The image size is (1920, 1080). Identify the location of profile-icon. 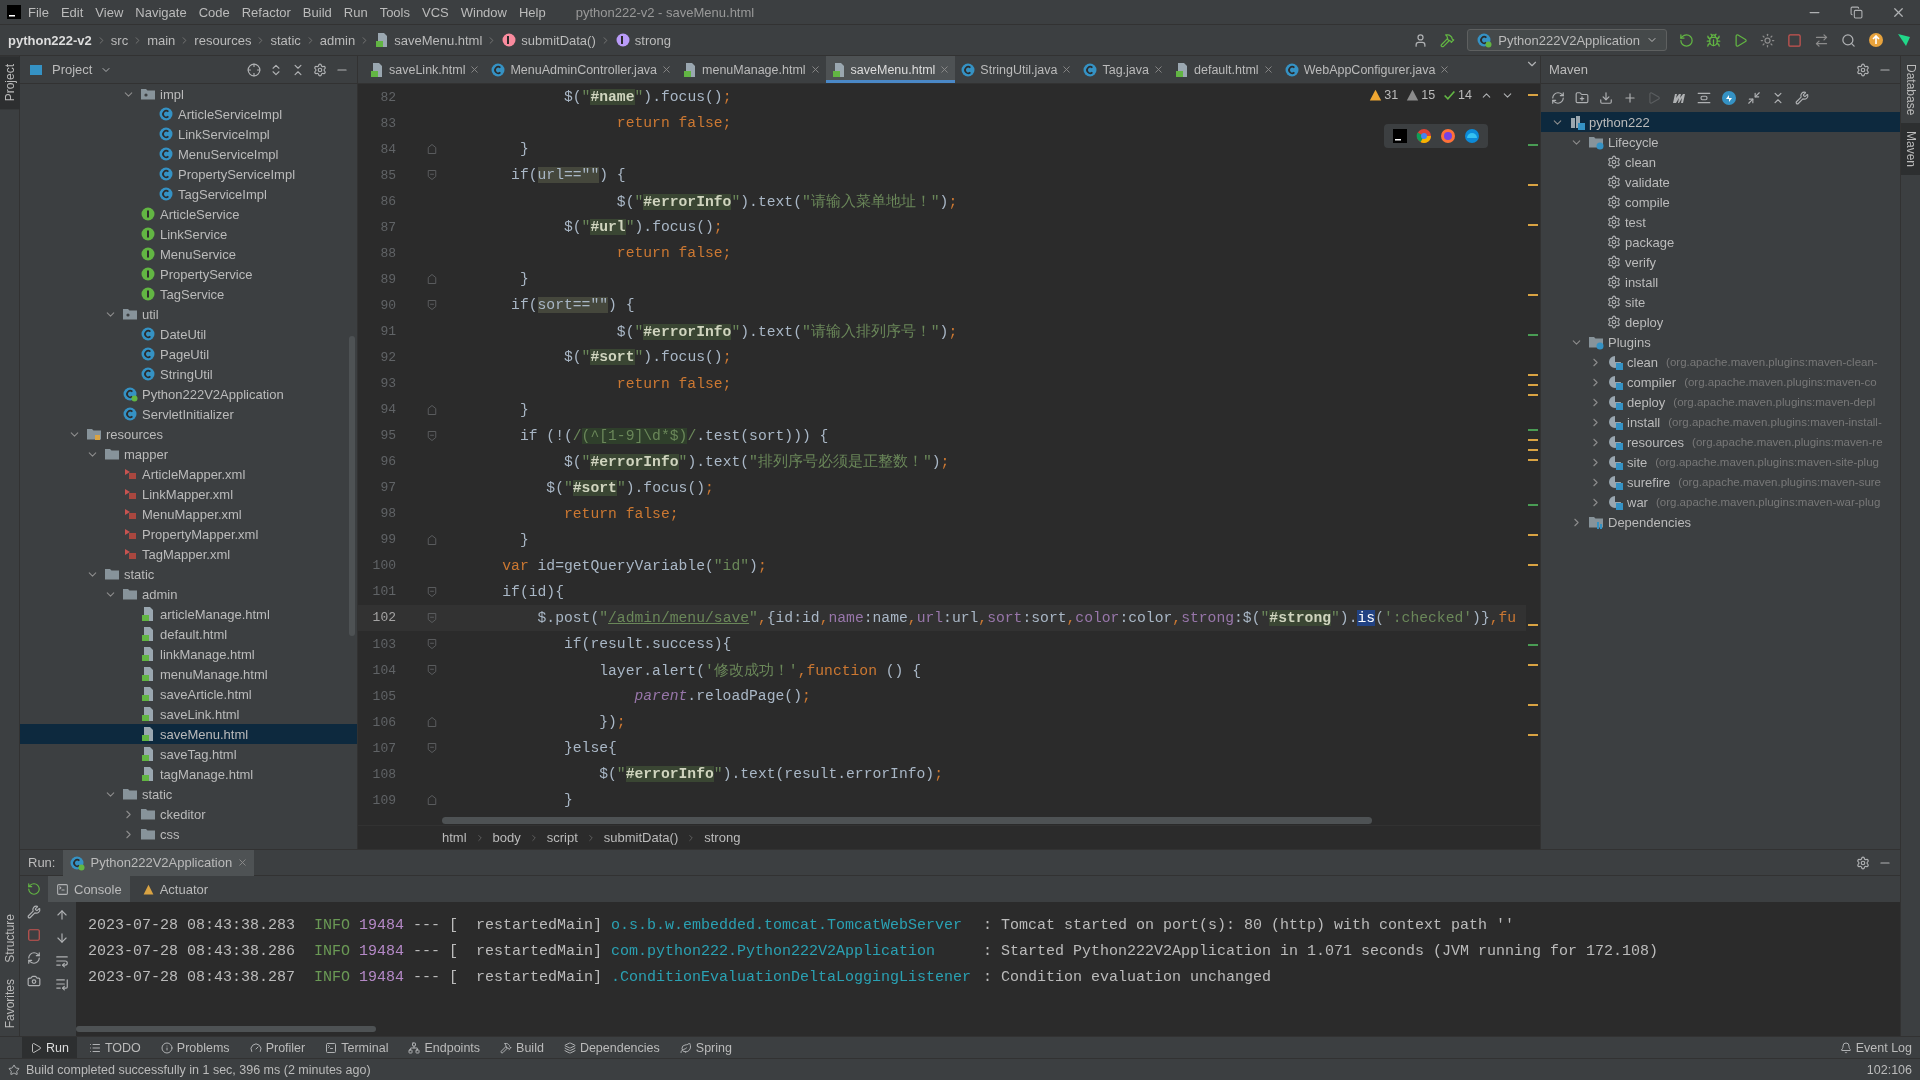
(1767, 40).